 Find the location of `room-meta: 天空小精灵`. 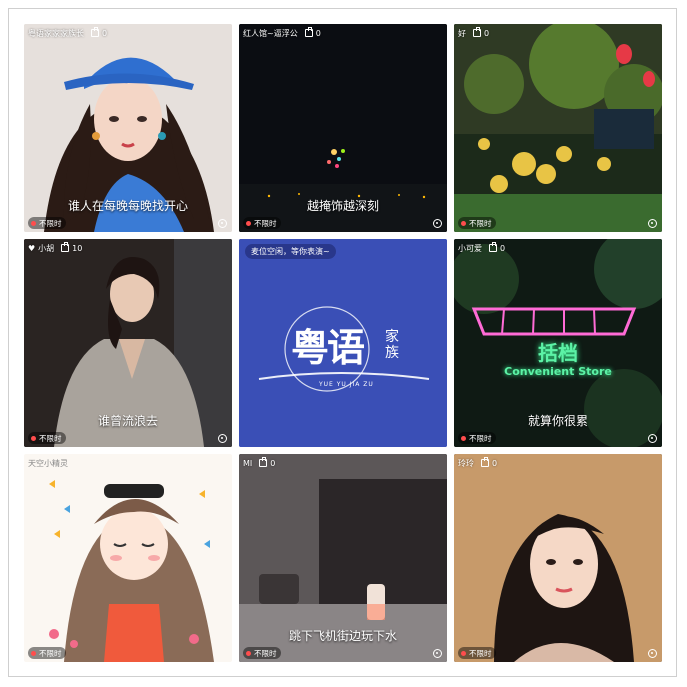

room-meta: 天空小精灵 is located at coordinates (48, 463).